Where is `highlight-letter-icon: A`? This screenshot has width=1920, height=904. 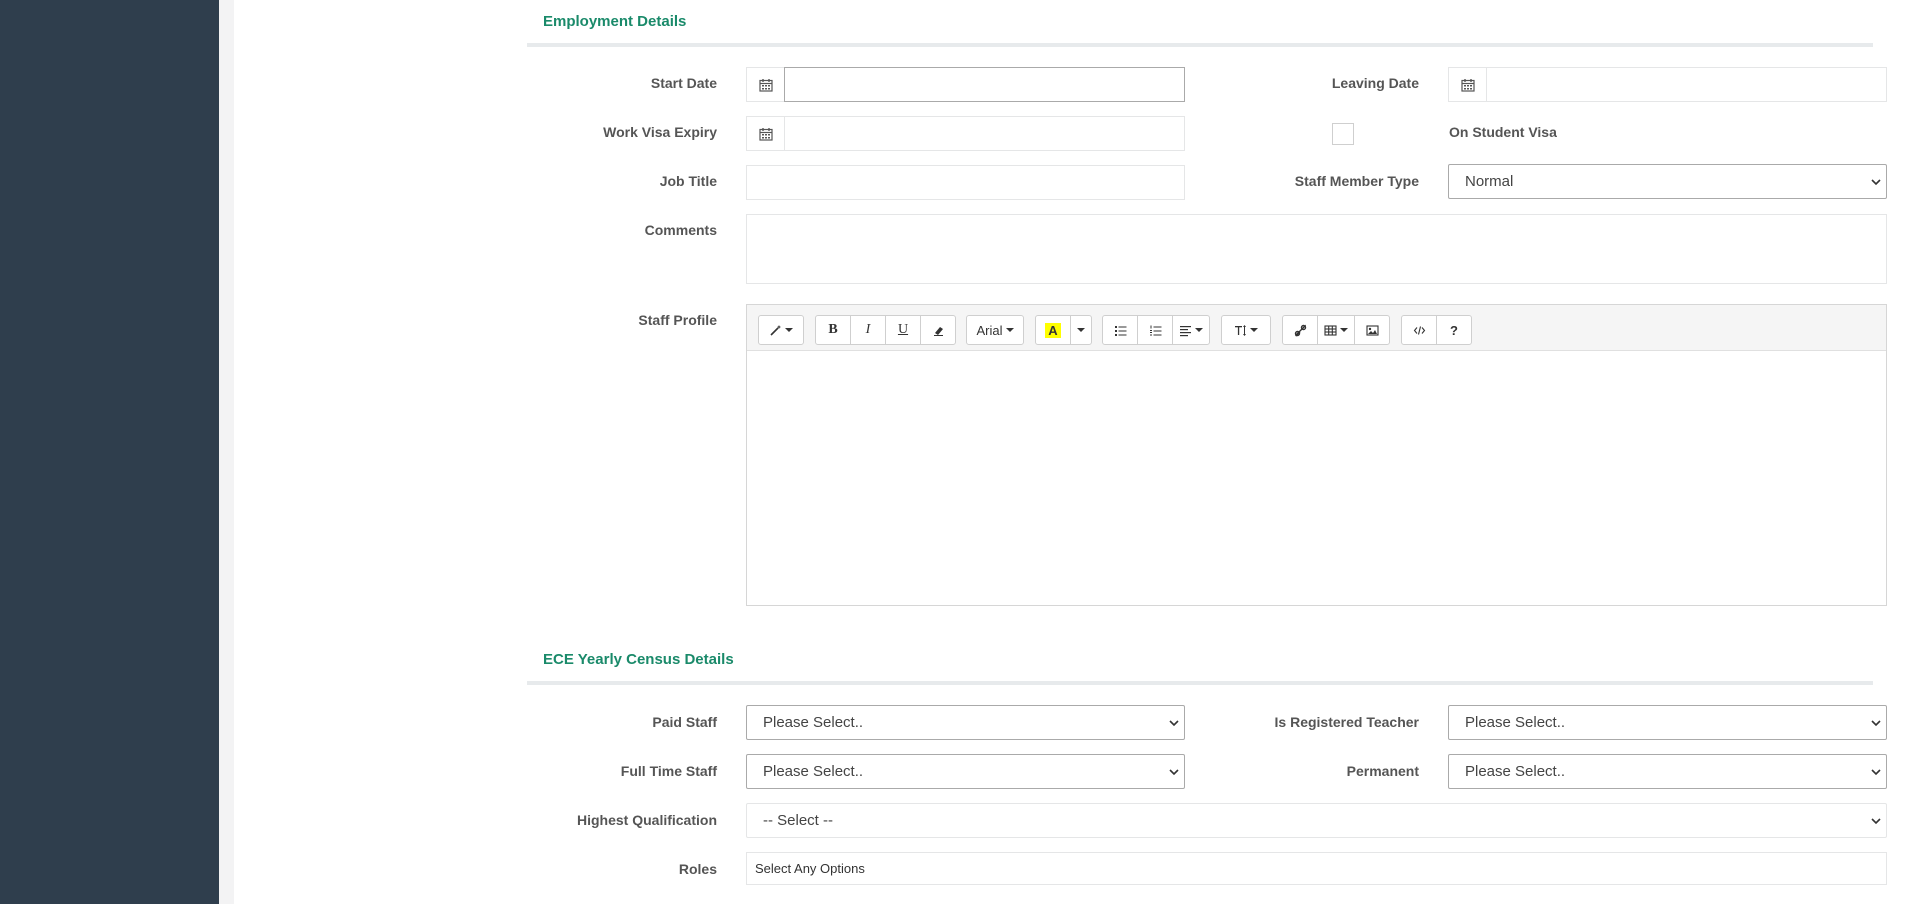
highlight-letter-icon: A is located at coordinates (1053, 330).